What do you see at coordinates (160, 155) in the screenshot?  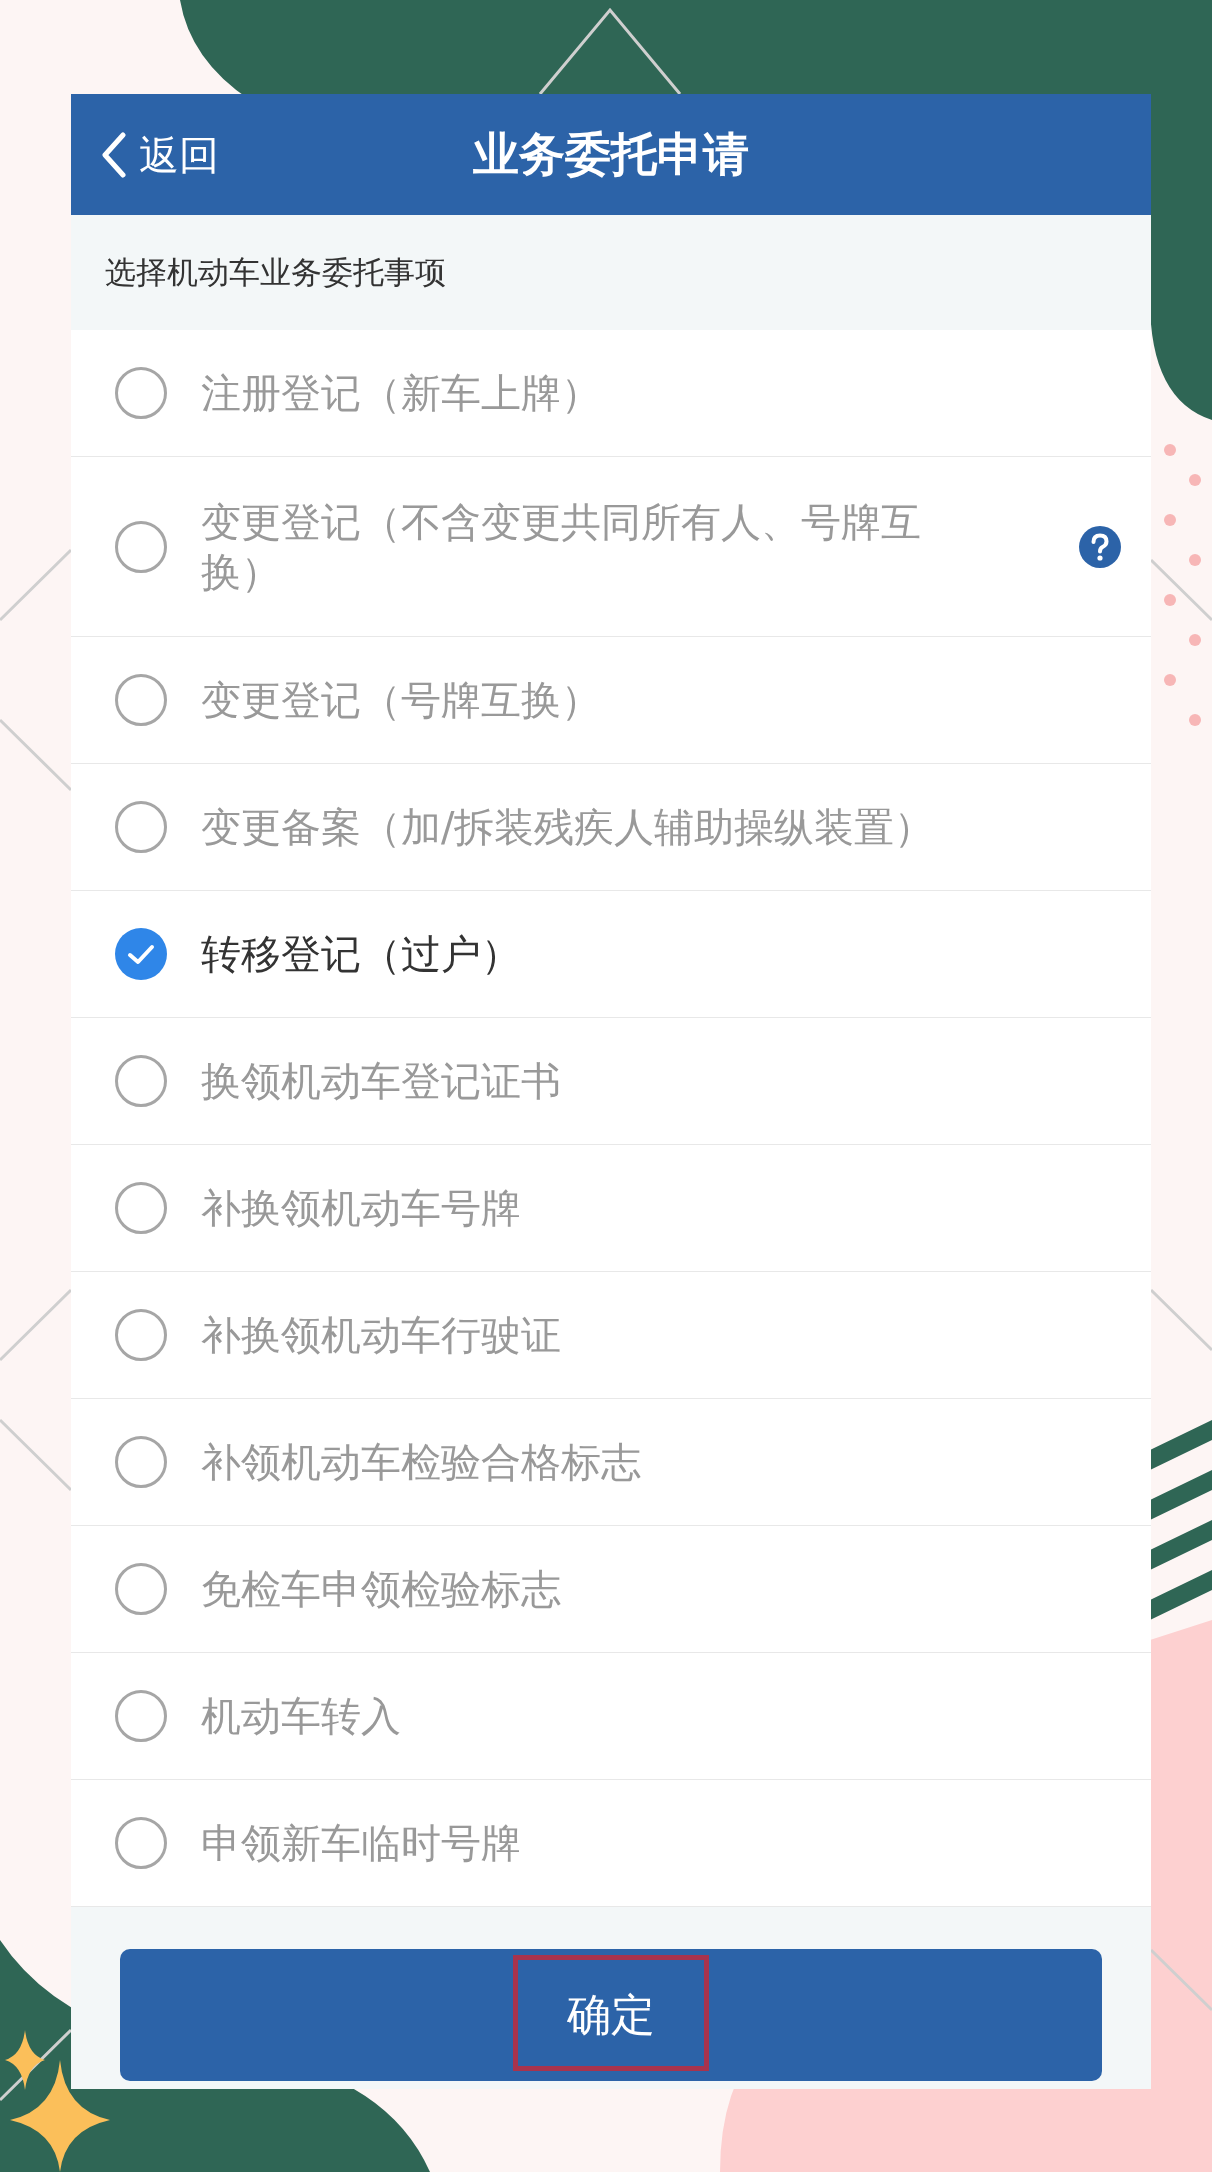 I see `back-button: 返回` at bounding box center [160, 155].